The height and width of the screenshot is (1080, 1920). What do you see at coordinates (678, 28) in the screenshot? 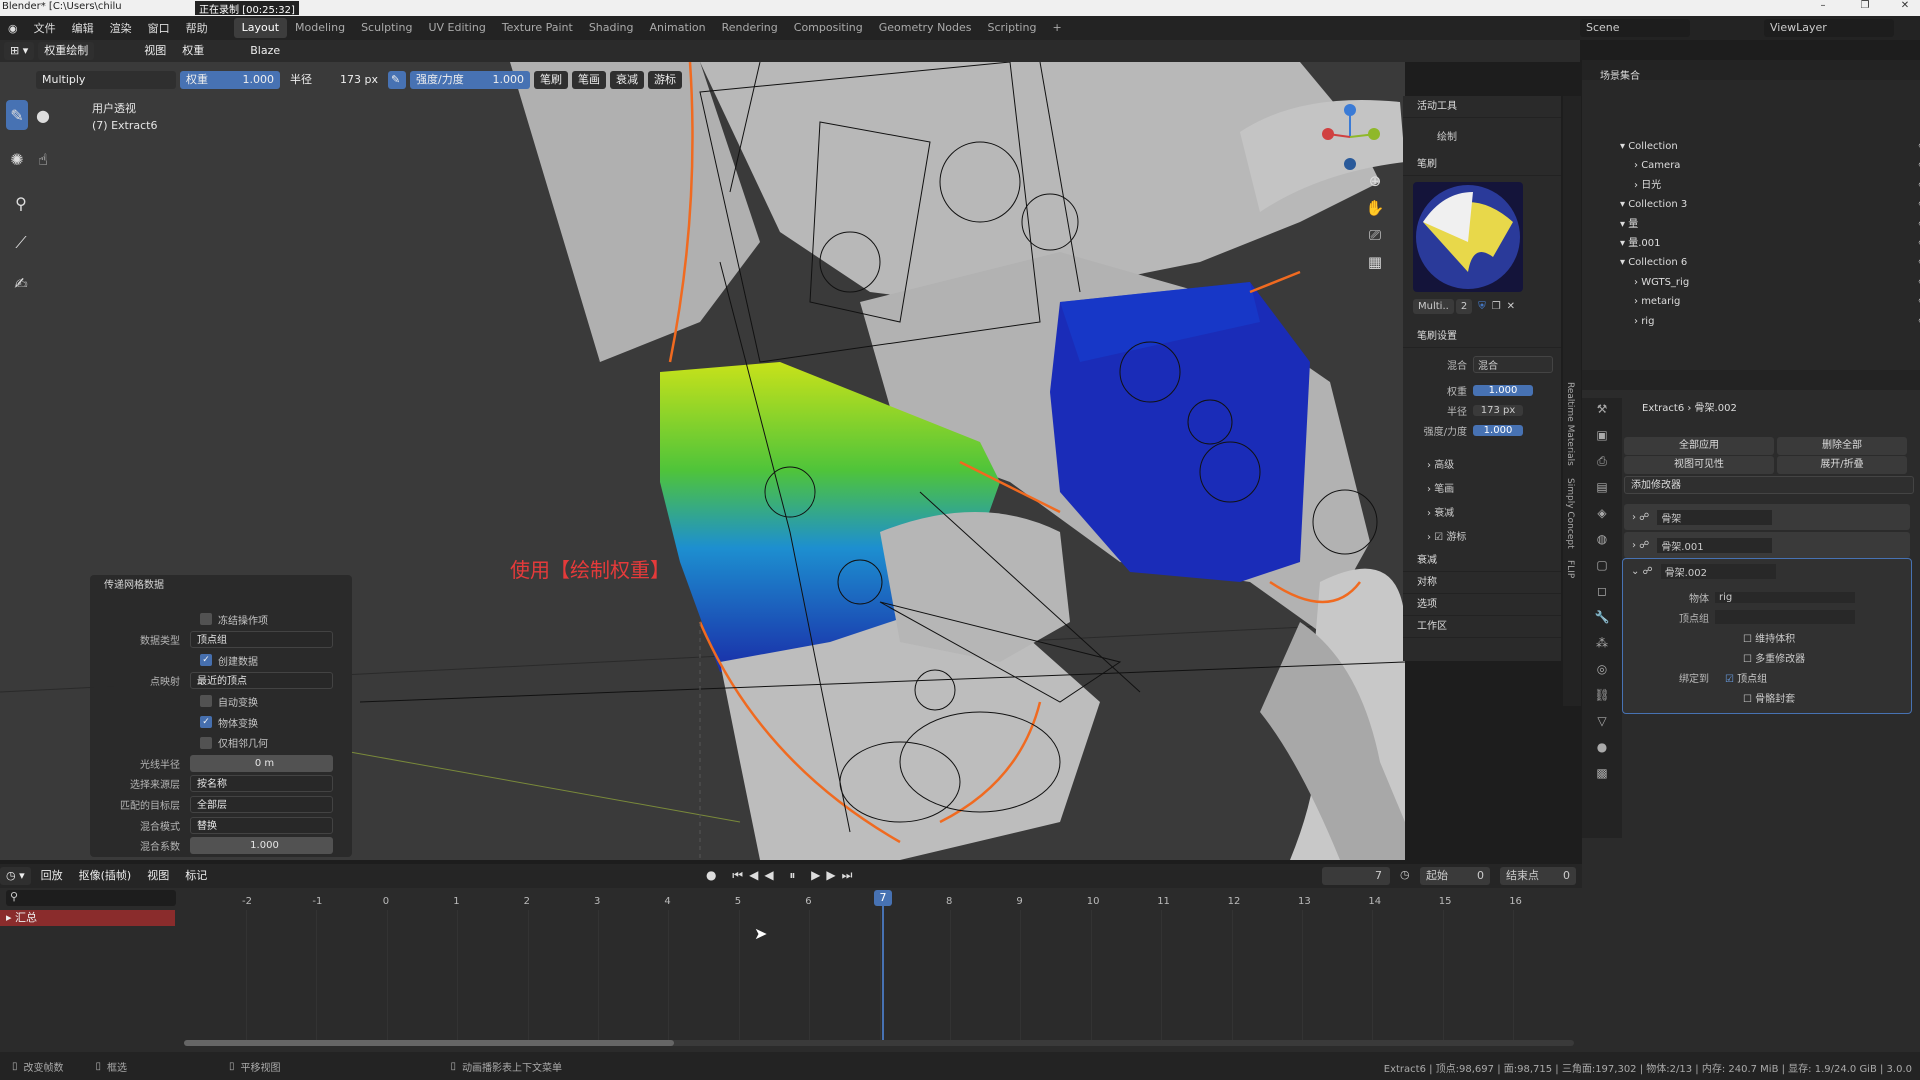
I see `tab-animation: Animation` at bounding box center [678, 28].